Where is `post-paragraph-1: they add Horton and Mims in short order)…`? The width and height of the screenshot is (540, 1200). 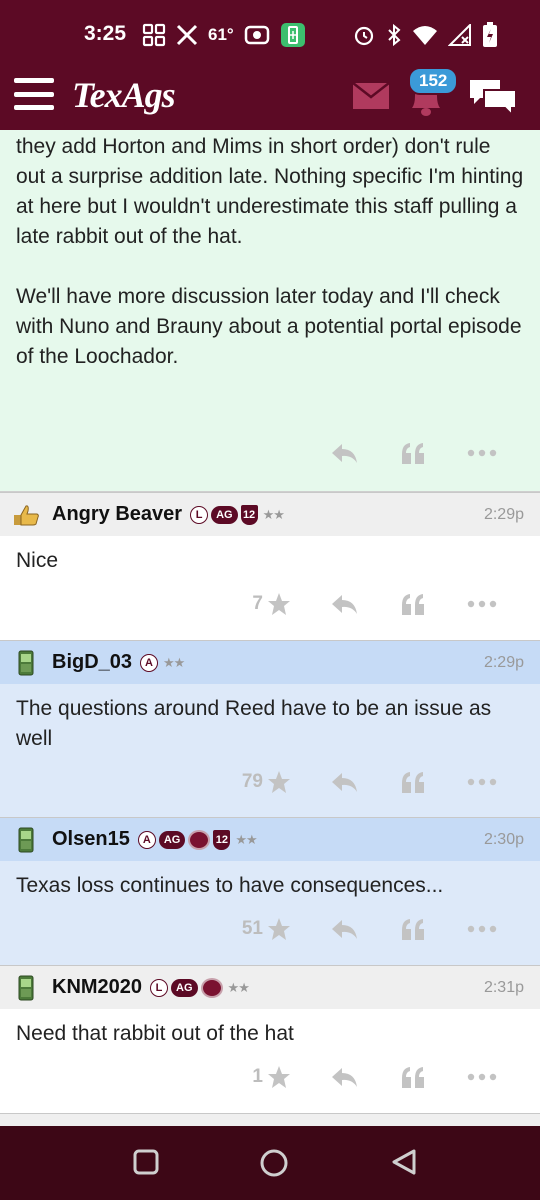 post-paragraph-1: they add Horton and Mims in short order)… is located at coordinates (270, 191).